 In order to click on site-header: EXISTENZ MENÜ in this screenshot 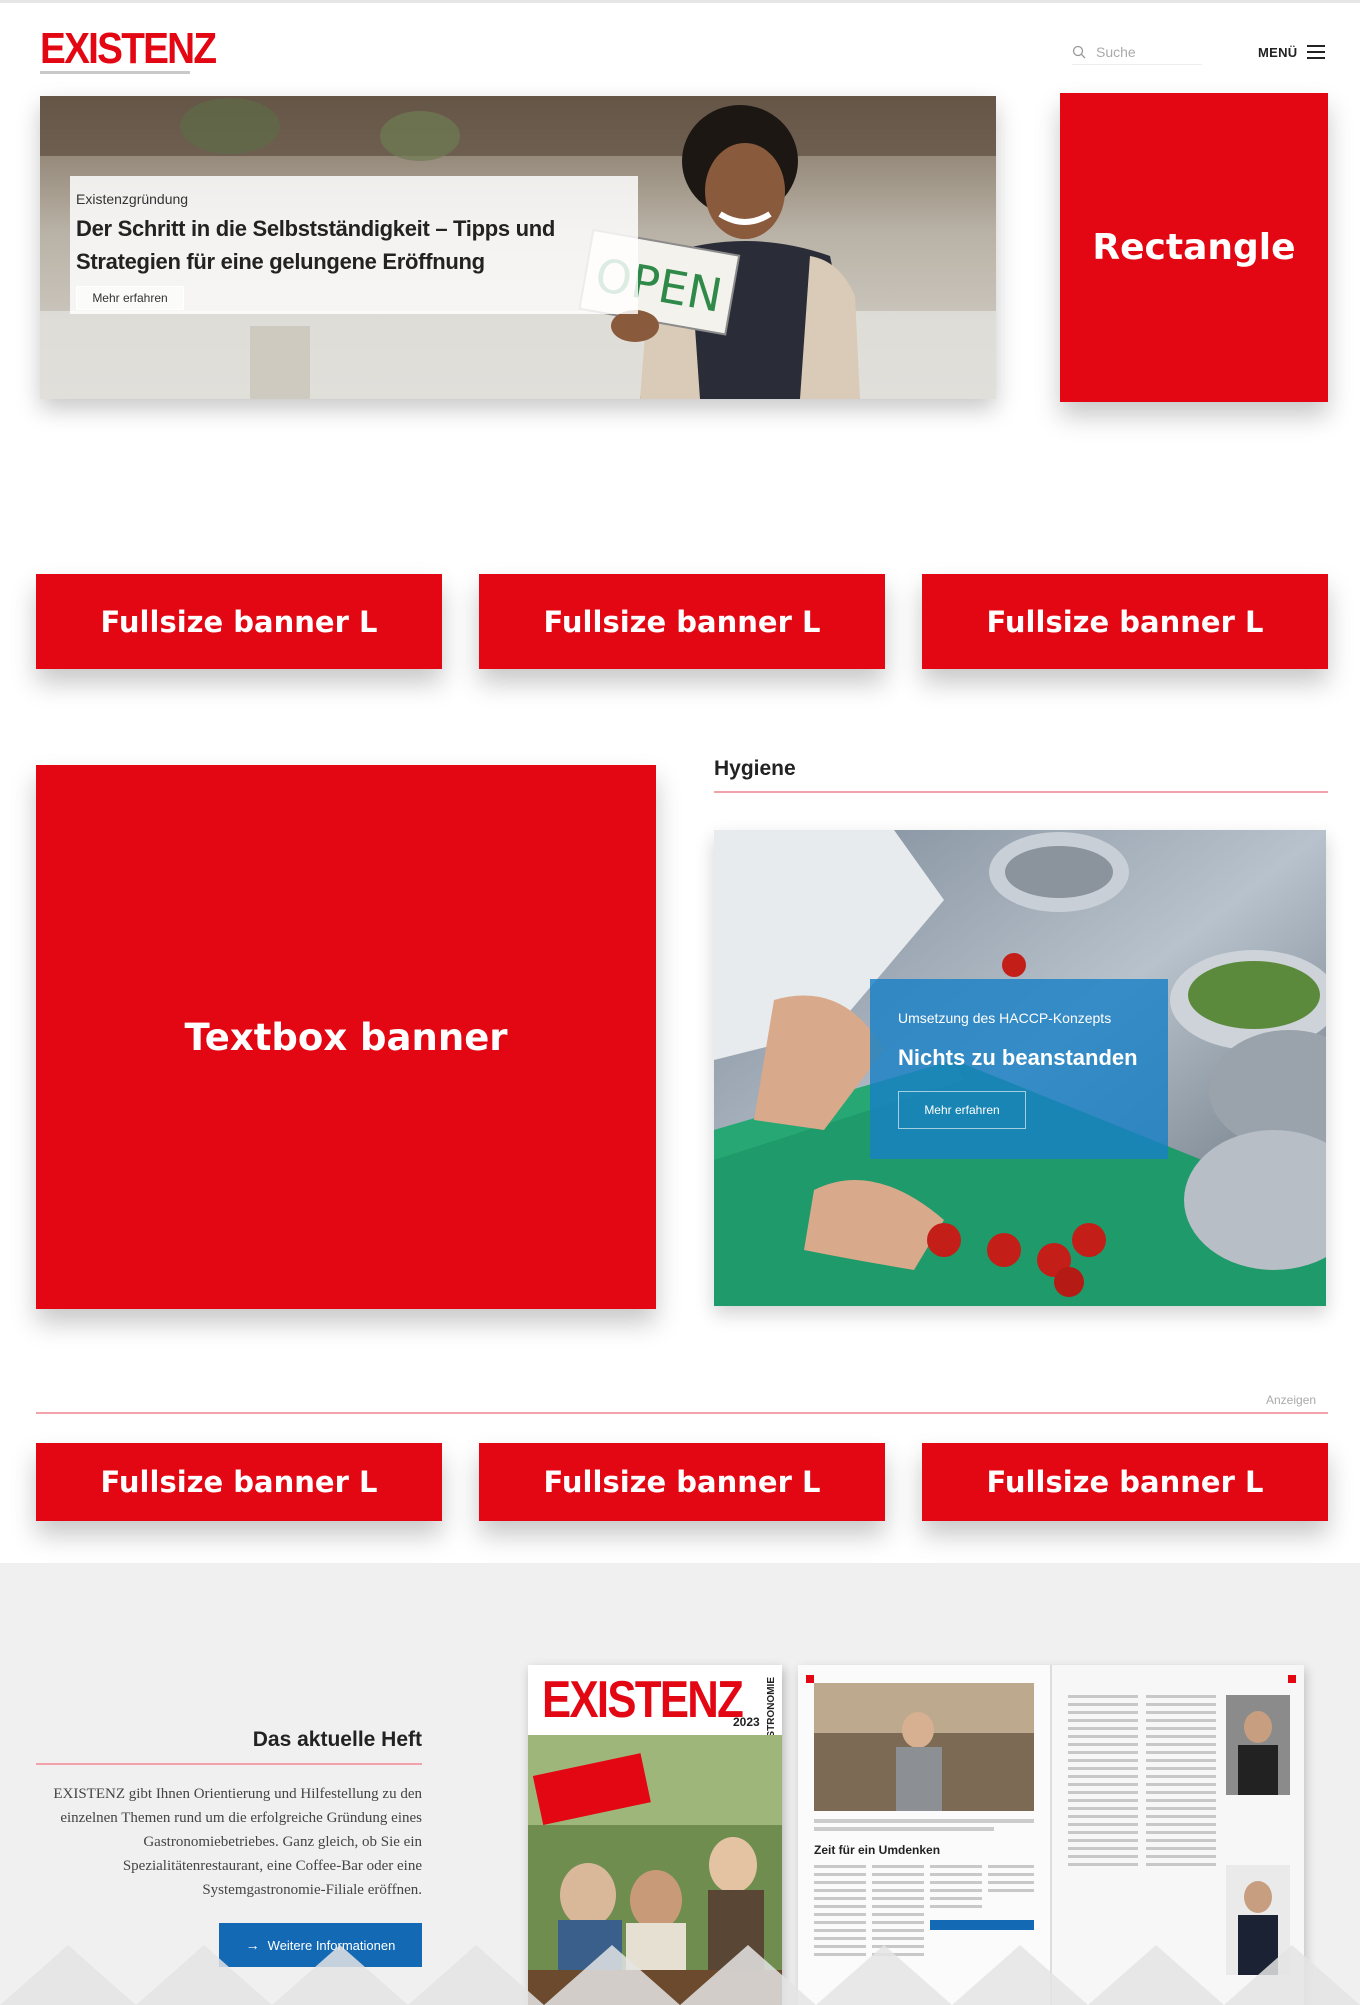, I will do `click(680, 48)`.